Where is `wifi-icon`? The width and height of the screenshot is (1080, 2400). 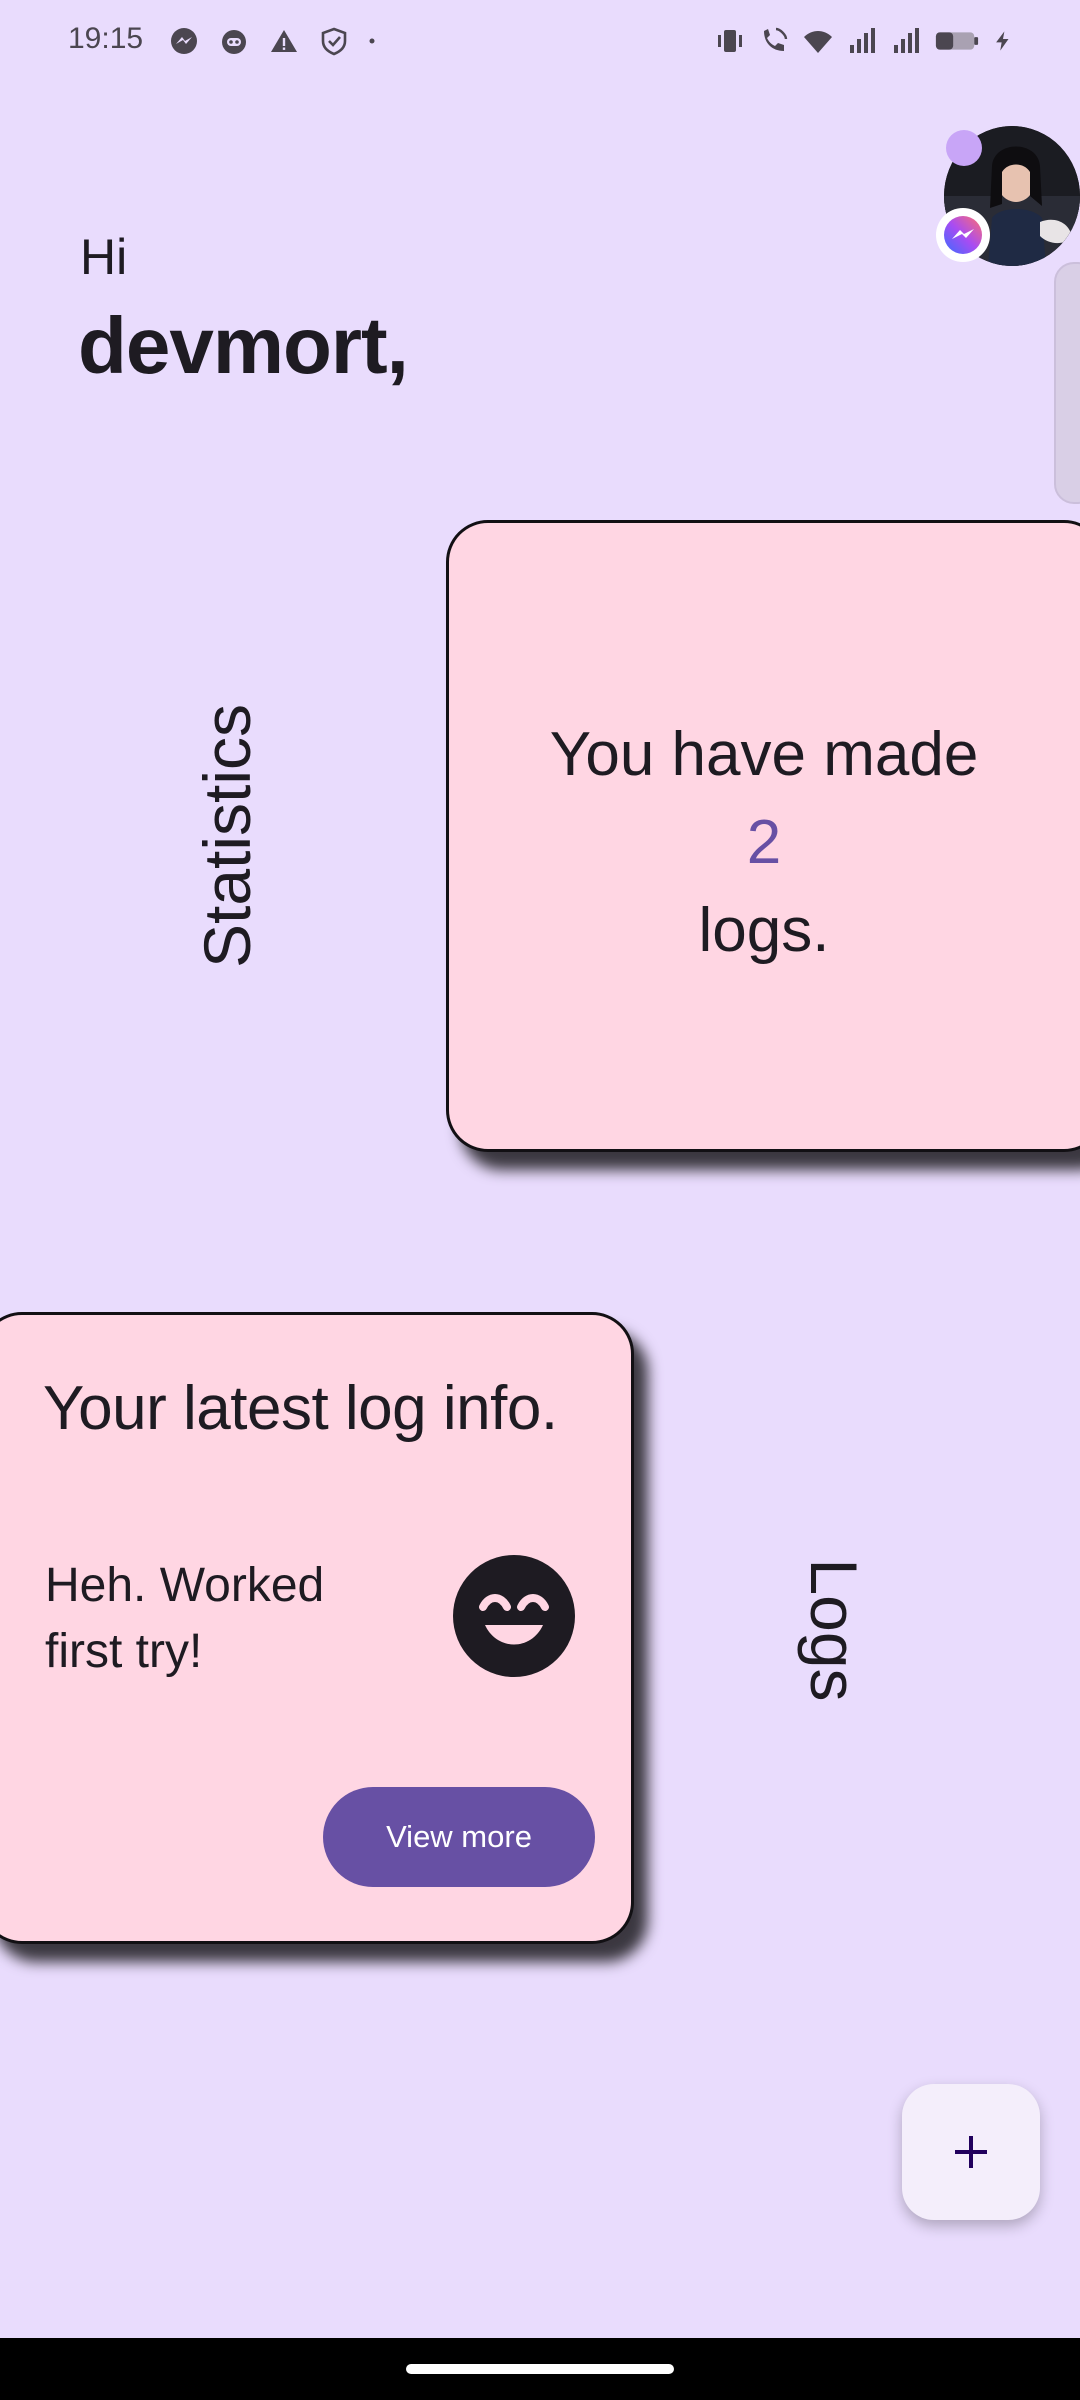
wifi-icon is located at coordinates (818, 42).